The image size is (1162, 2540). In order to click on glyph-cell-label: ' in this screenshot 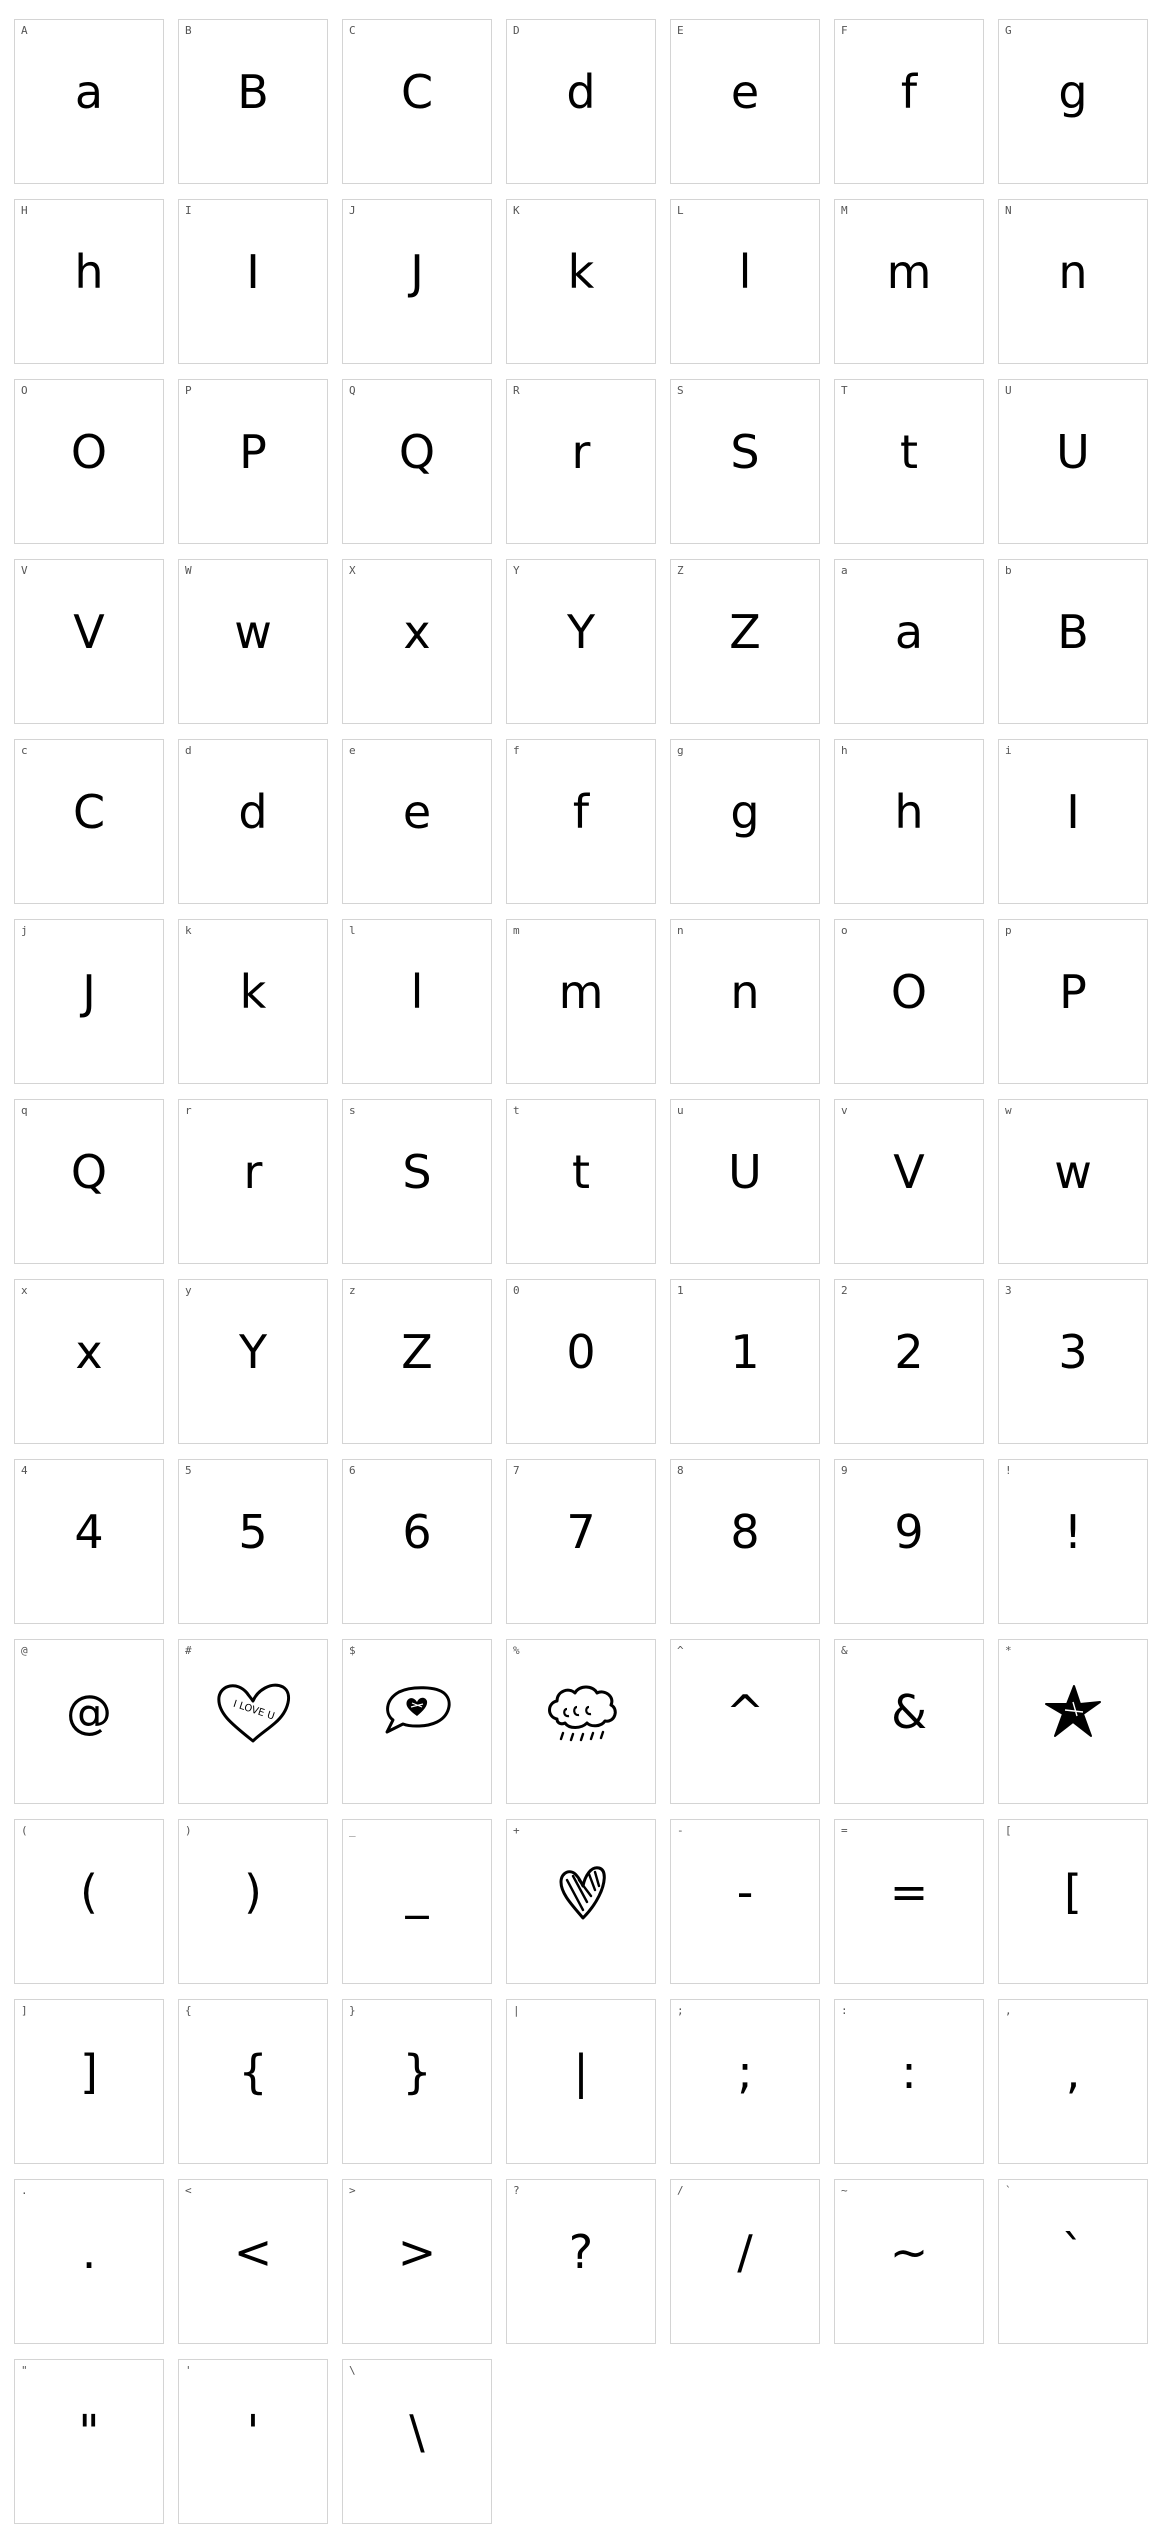, I will do `click(188, 2370)`.